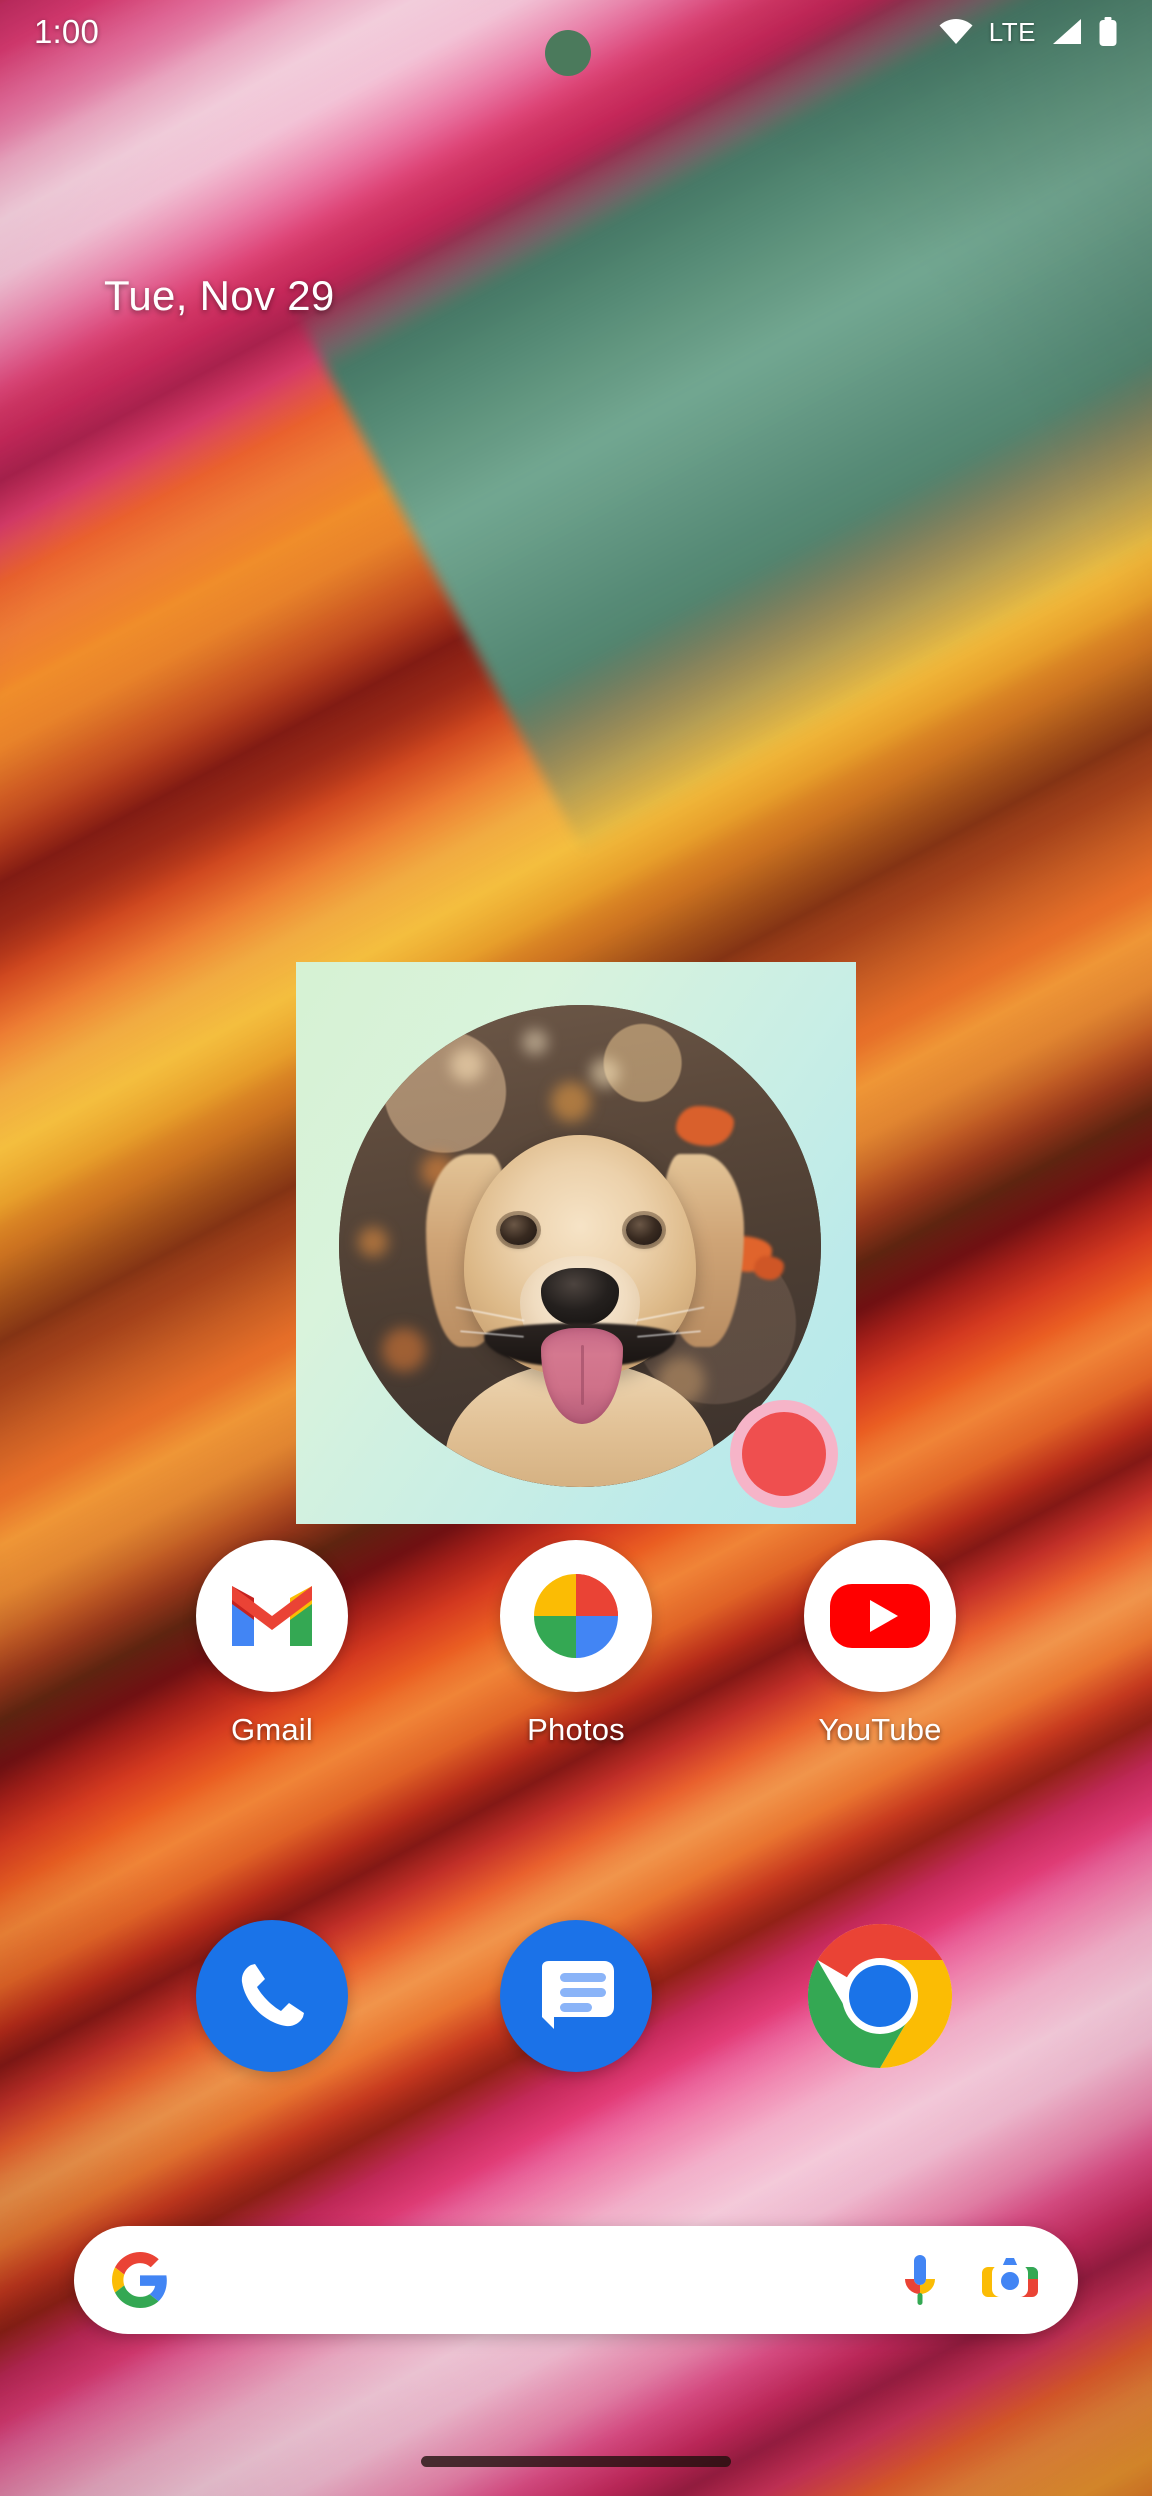 This screenshot has width=1152, height=2496. Describe the element at coordinates (568, 53) in the screenshot. I see `camera-punch-hole` at that location.